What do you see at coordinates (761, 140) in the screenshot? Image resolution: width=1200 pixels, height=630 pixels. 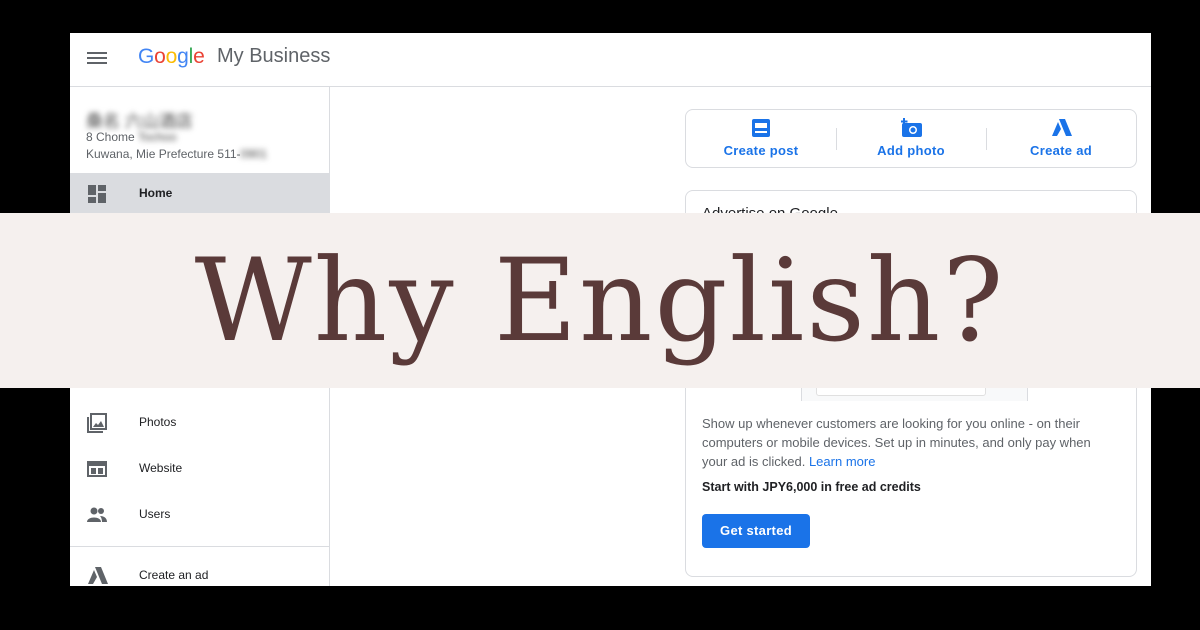 I see `create-post-button: Create post` at bounding box center [761, 140].